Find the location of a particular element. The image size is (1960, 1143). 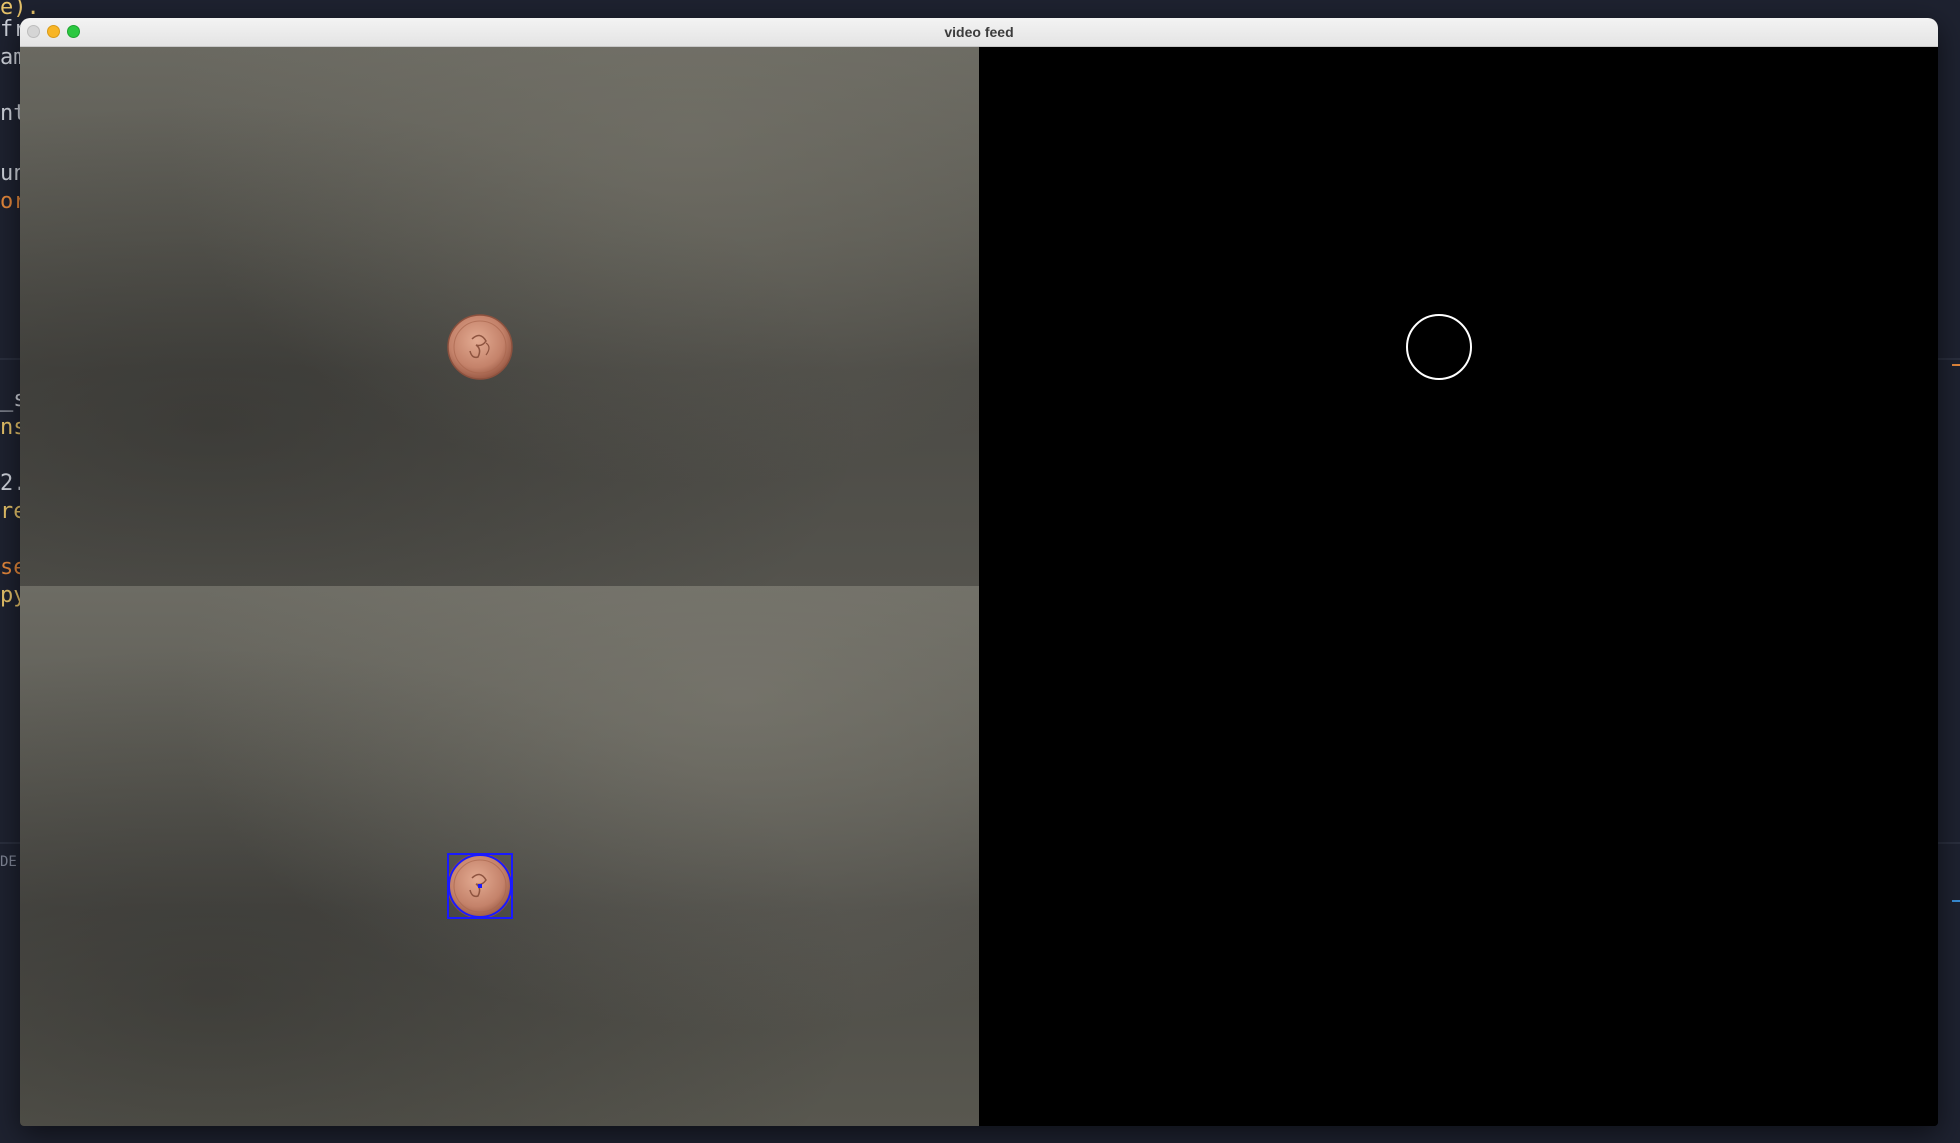

mask-frame-canvas is located at coordinates (1439, 347).